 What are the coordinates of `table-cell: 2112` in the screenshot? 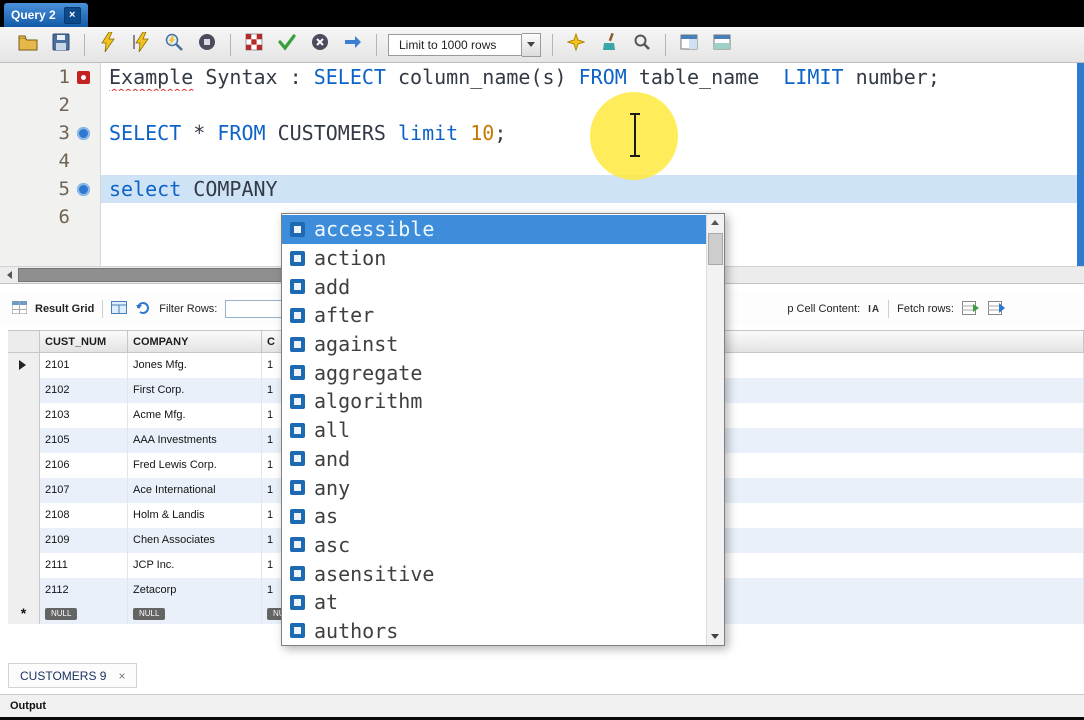 It's located at (84, 590).